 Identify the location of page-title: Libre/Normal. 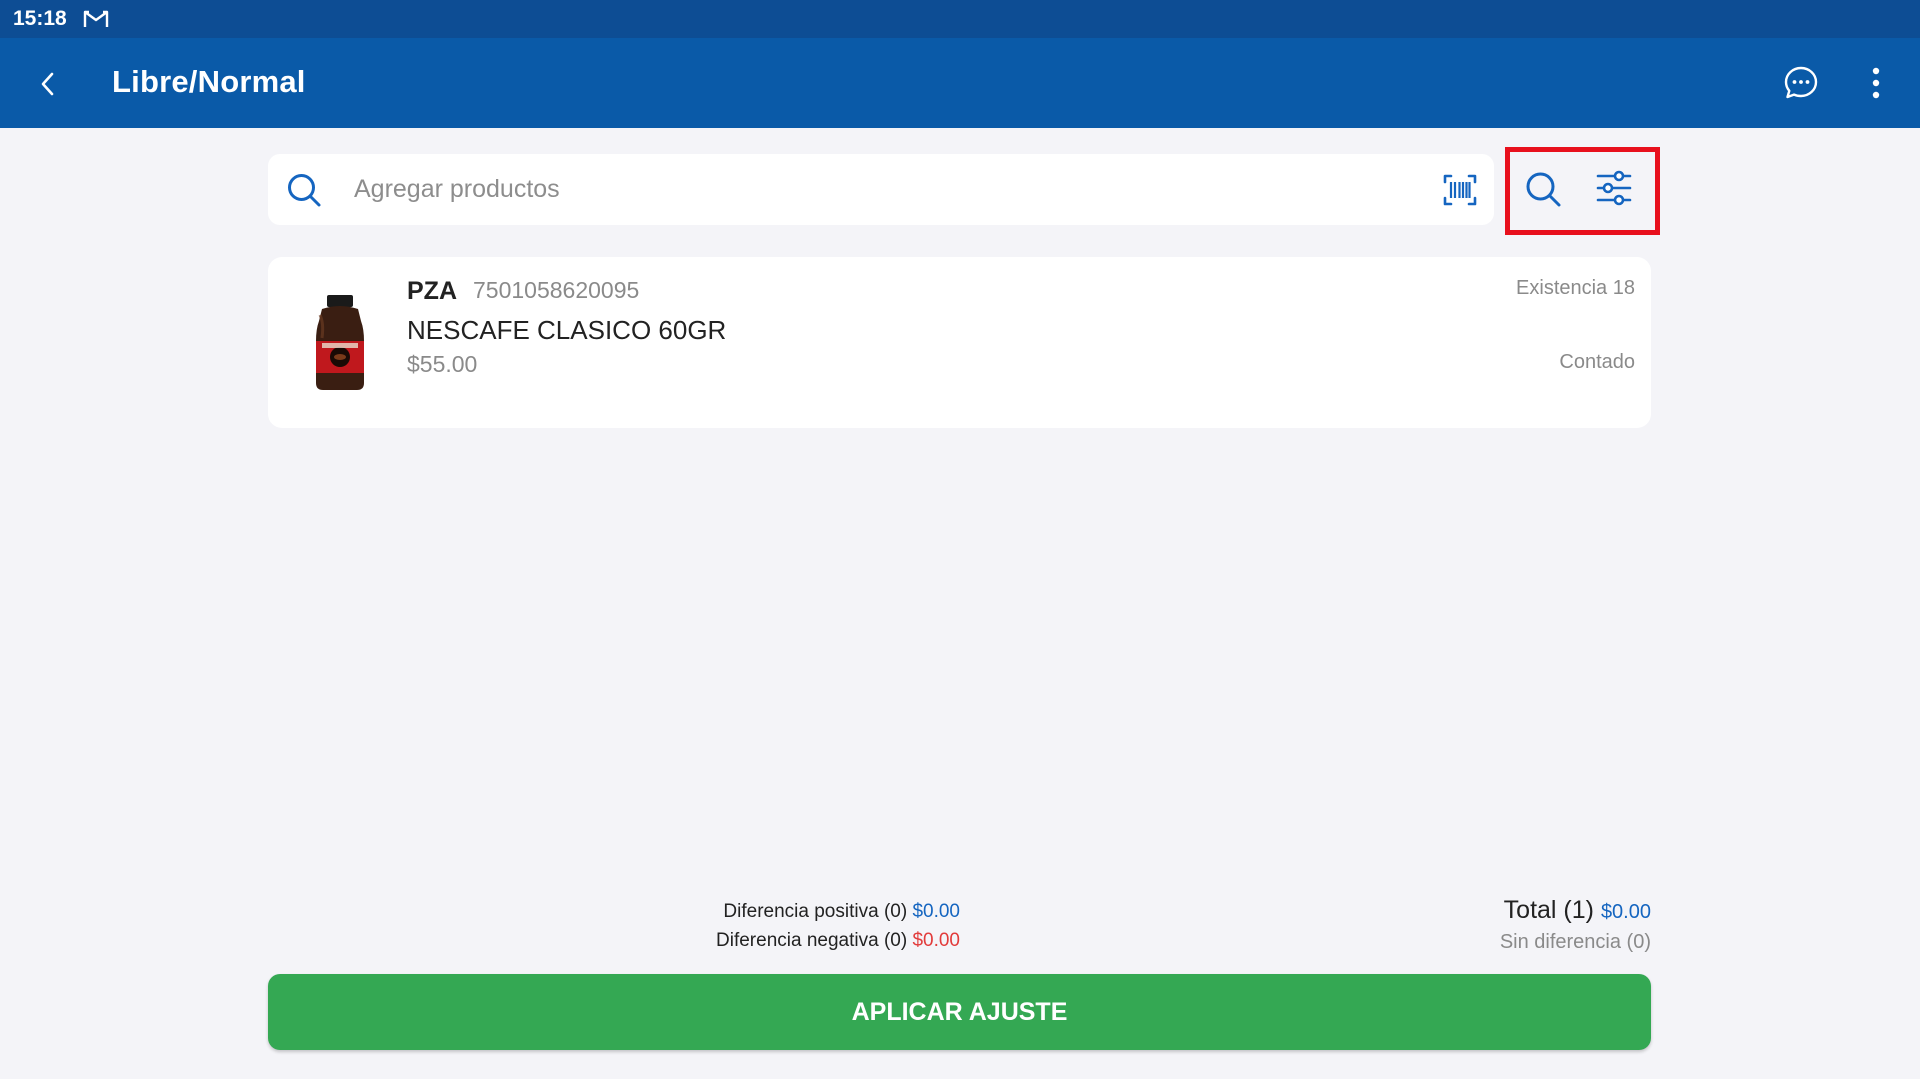
(209, 81).